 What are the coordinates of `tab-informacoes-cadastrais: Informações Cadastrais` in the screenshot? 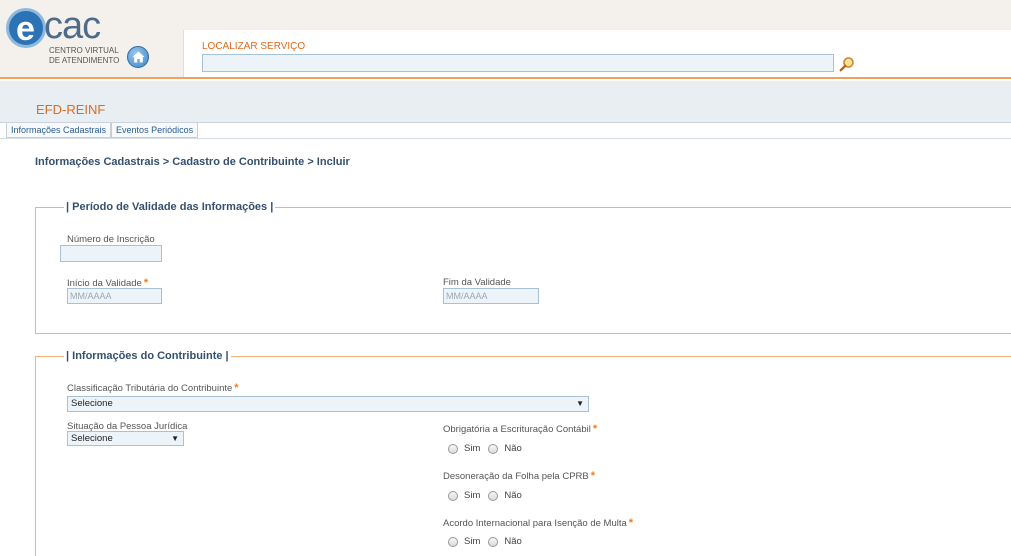 It's located at (59, 130).